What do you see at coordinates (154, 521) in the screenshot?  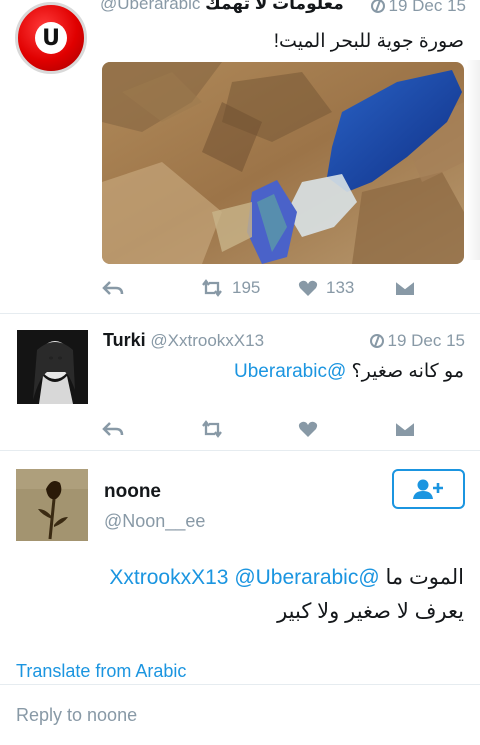 I see `author-handle: @Noon__ee` at bounding box center [154, 521].